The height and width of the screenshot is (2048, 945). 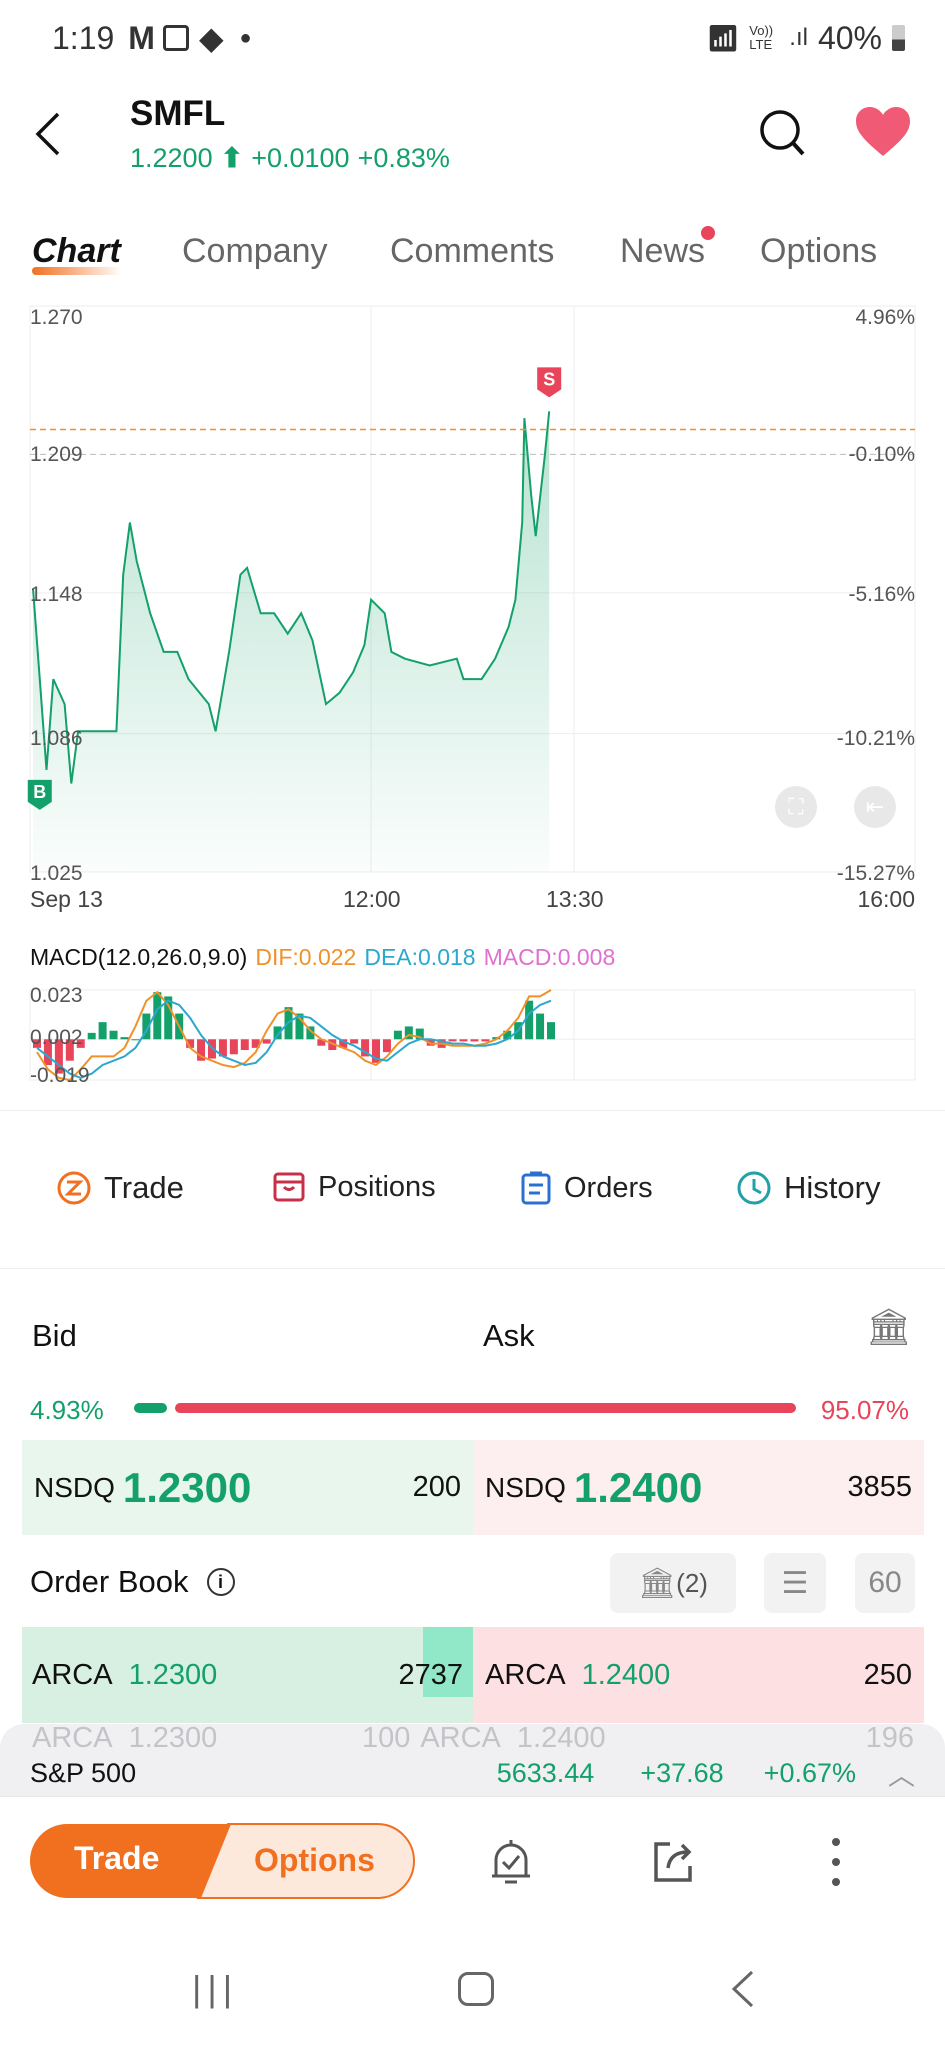 I want to click on row-ask-size: 196, so click(x=889, y=1737).